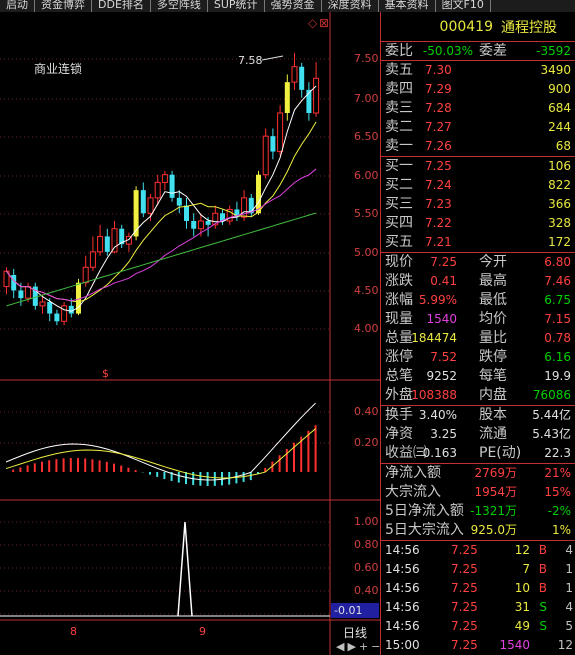 Image resolution: width=575 pixels, height=655 pixels. Describe the element at coordinates (543, 607) in the screenshot. I see `tick-direction: S` at that location.